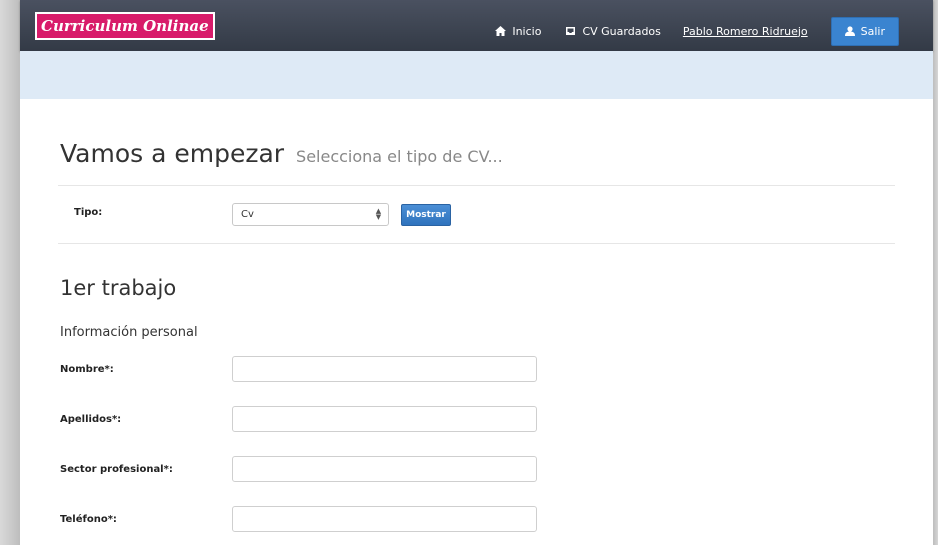 The height and width of the screenshot is (545, 938). What do you see at coordinates (501, 31) in the screenshot?
I see `home-icon` at bounding box center [501, 31].